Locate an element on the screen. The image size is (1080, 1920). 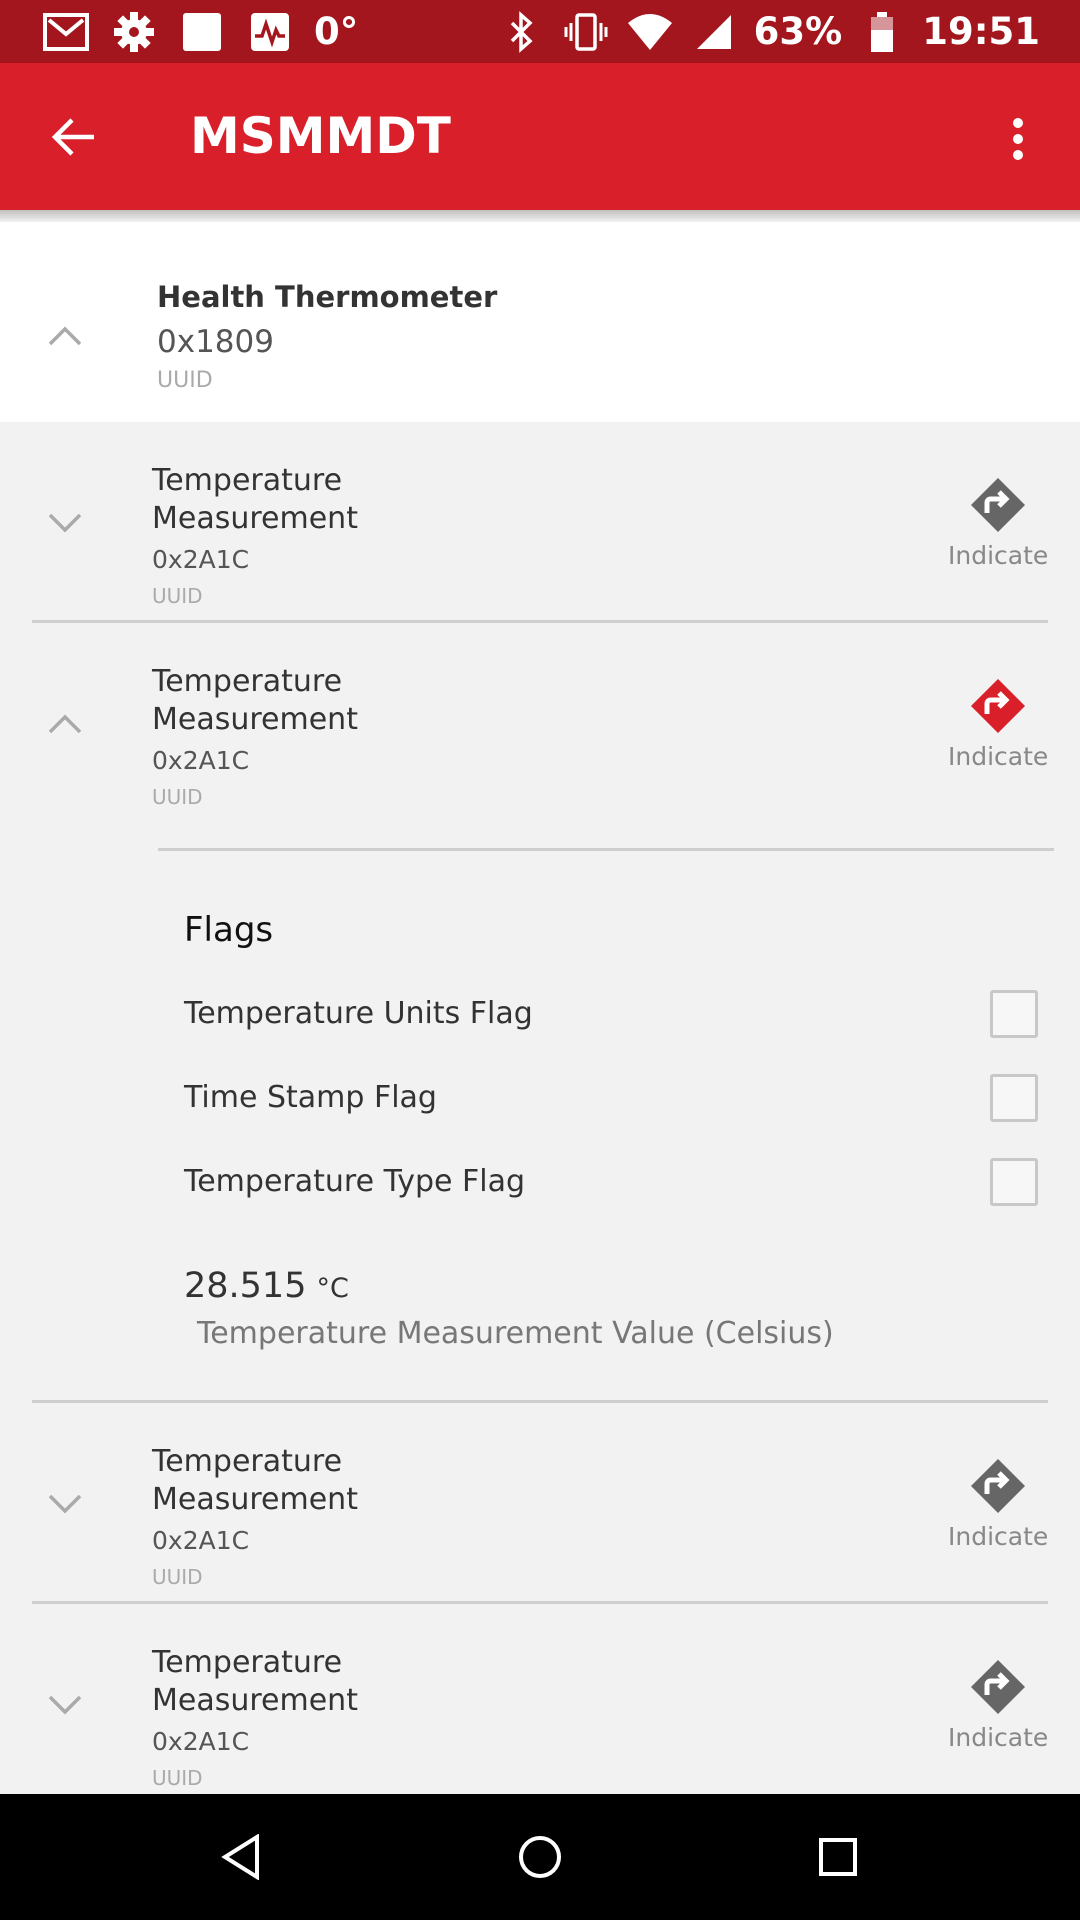
flag-label: Temperature Type Flag is located at coordinates (355, 1181).